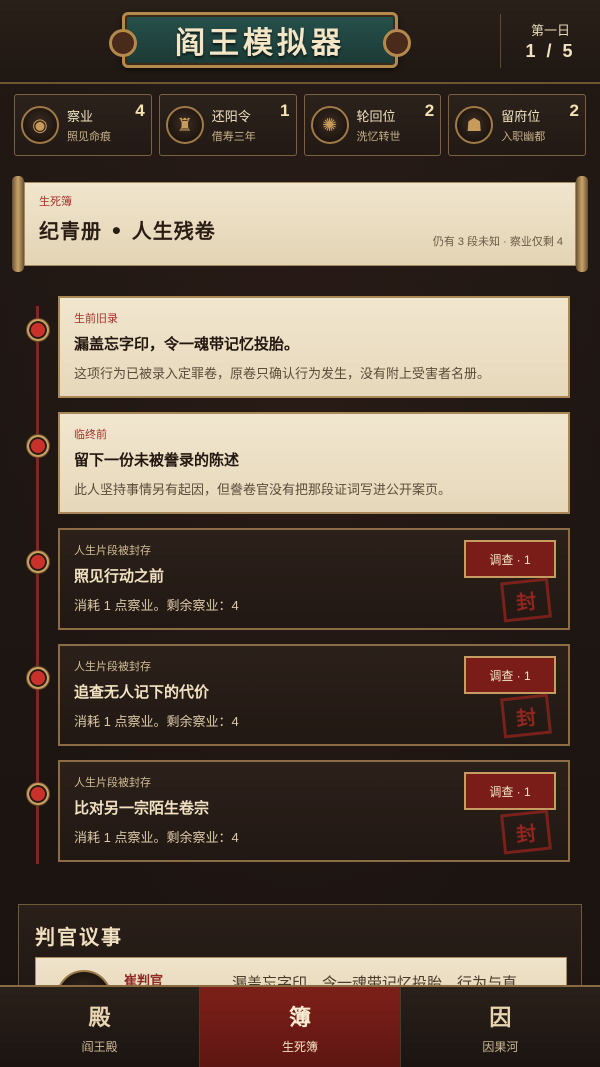 This screenshot has height=1067, width=600. I want to click on scroll-rod-right, so click(582, 224).